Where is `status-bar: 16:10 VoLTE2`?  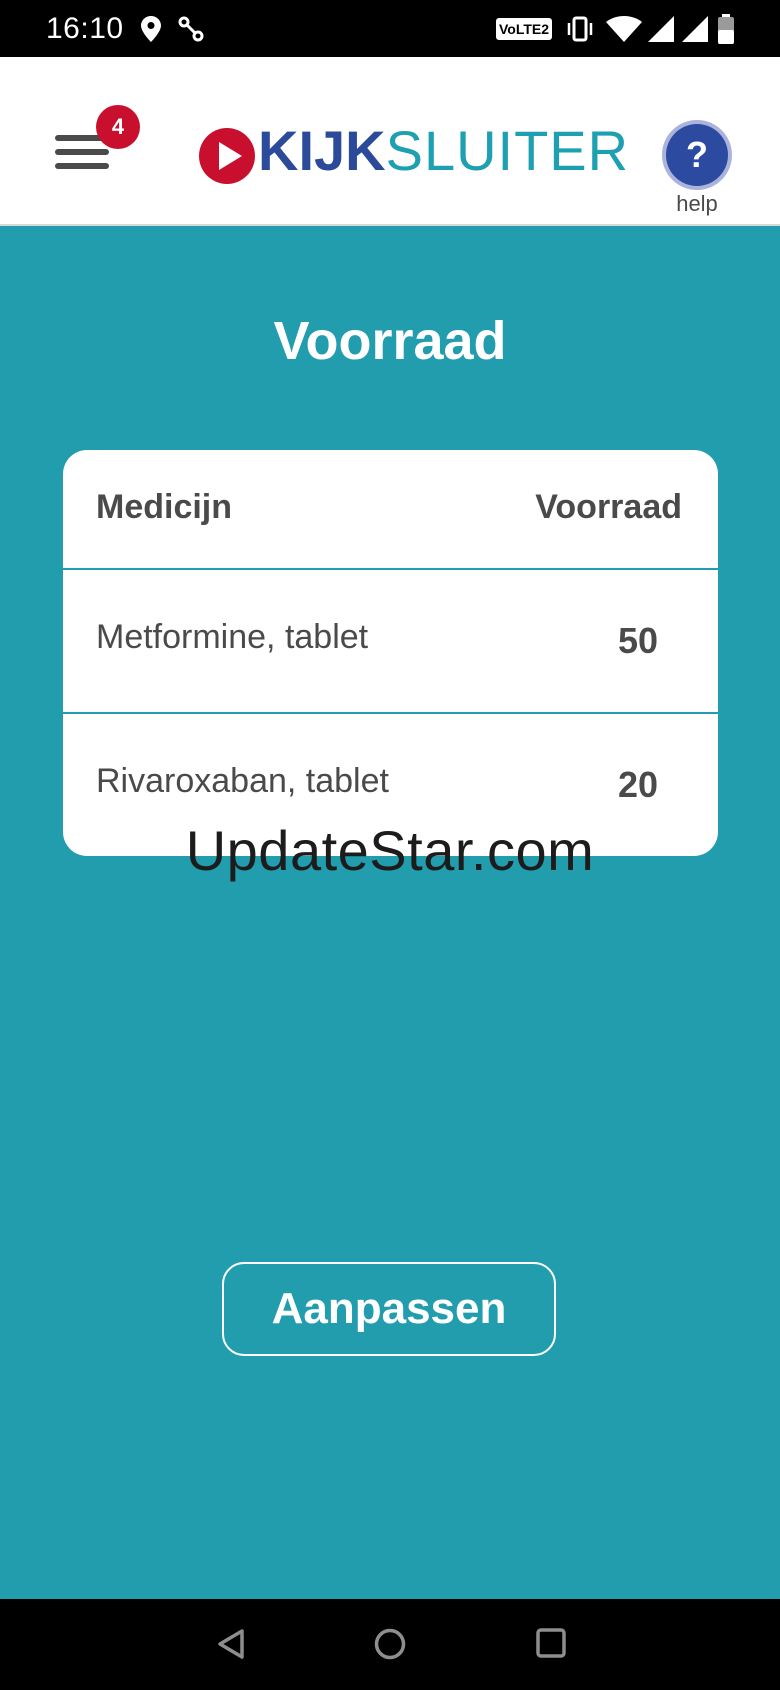
status-bar: 16:10 VoLTE2 is located at coordinates (390, 28).